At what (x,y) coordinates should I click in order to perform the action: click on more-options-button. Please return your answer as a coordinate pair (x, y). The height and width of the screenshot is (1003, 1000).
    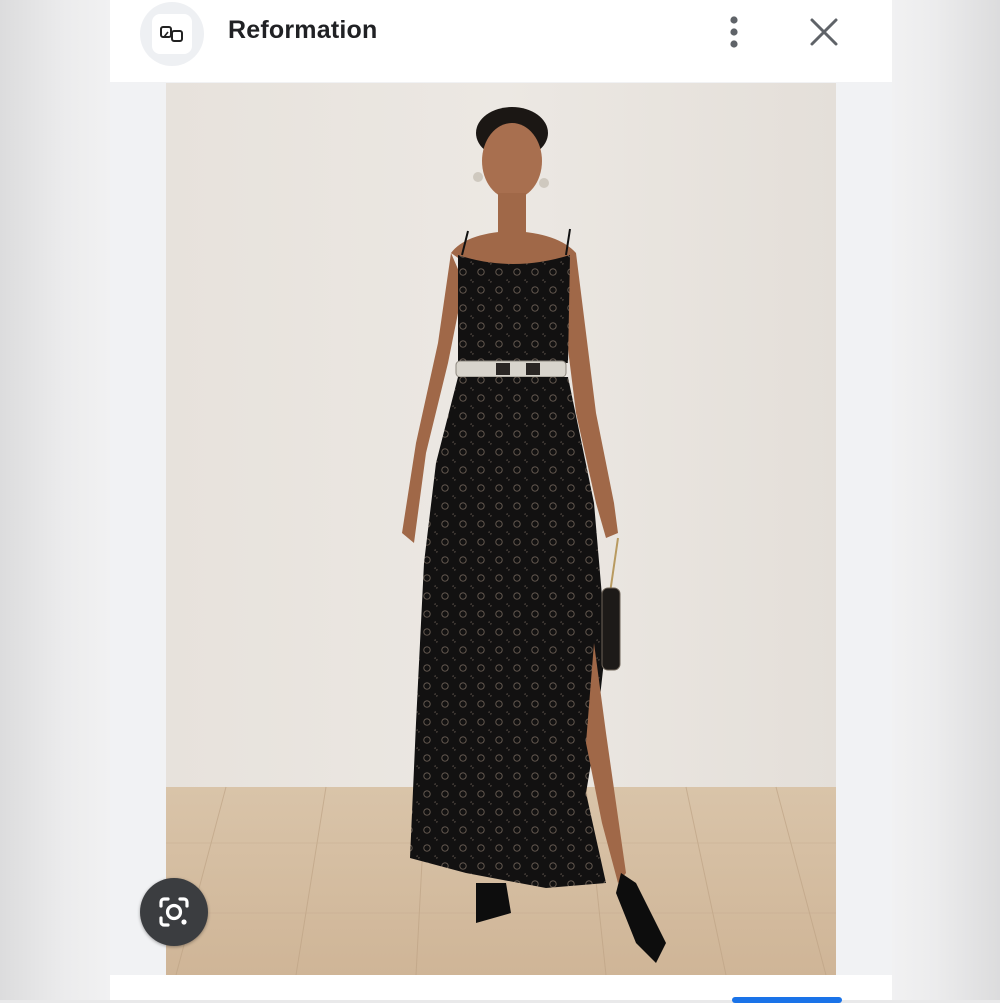
    Looking at the image, I should click on (734, 32).